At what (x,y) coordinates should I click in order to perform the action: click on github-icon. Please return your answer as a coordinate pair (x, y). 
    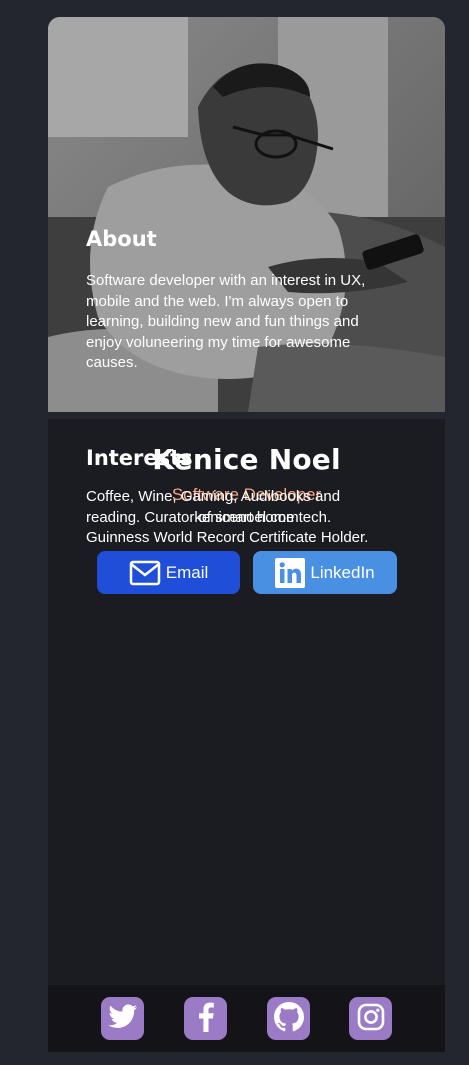
    Looking at the image, I should click on (288, 1018).